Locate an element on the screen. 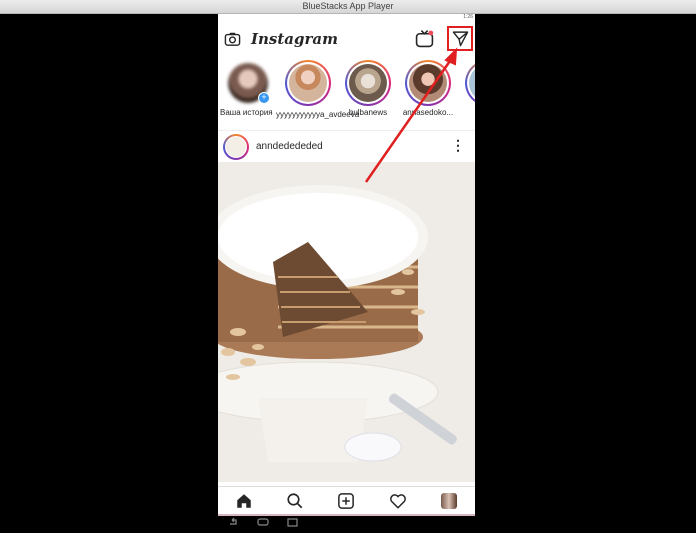 This screenshot has height=533, width=696. post-username: anndedededed is located at coordinates (289, 146).